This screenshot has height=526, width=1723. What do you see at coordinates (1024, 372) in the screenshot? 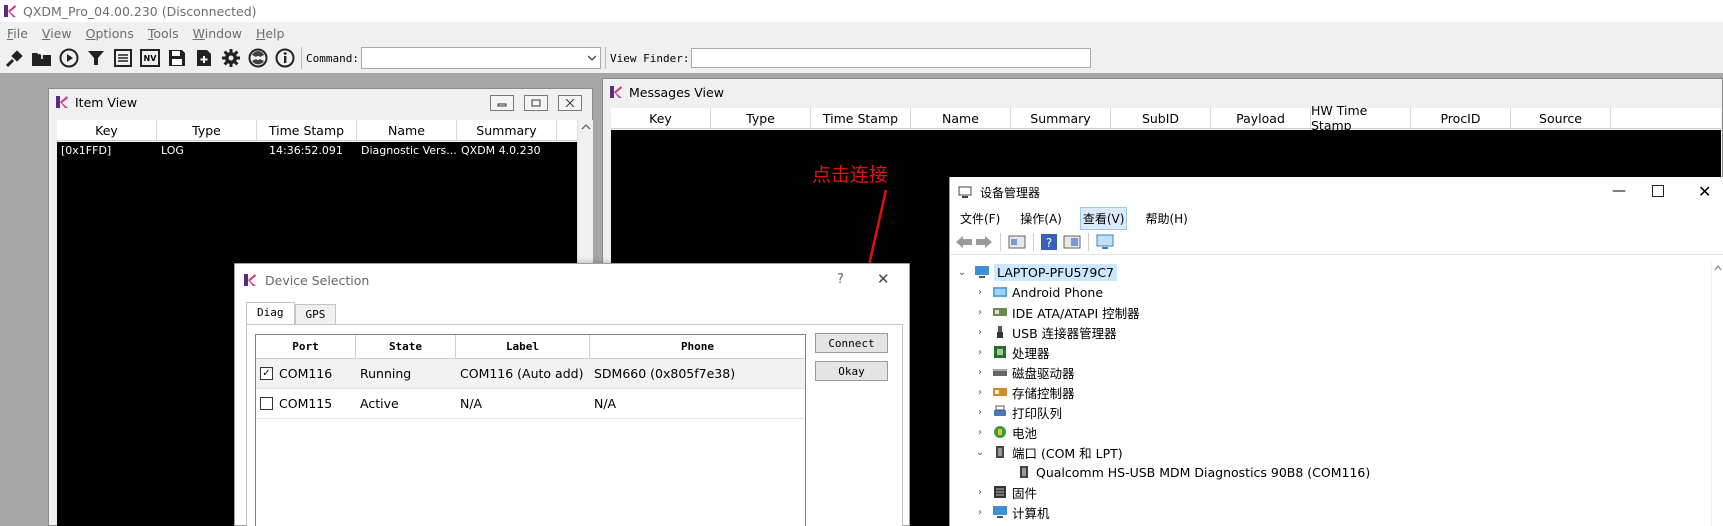
I see `tree-item-disk-drive: › 磁盘驱动器` at bounding box center [1024, 372].